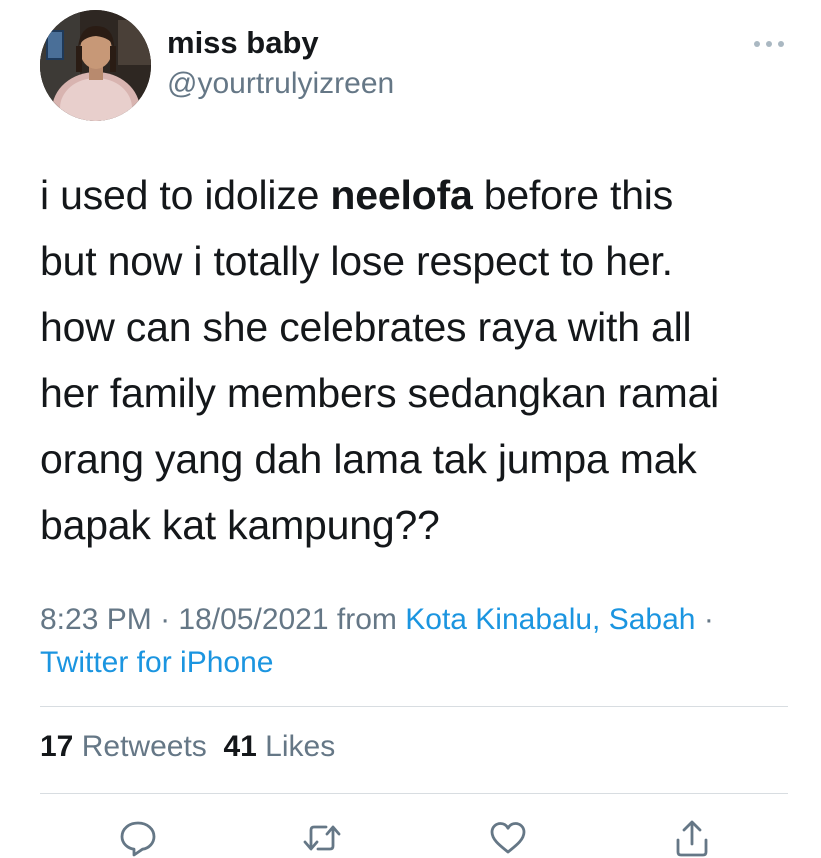 The height and width of the screenshot is (858, 821). I want to click on tweet-line: i used to idolize neelofa before this, so click(357, 195).